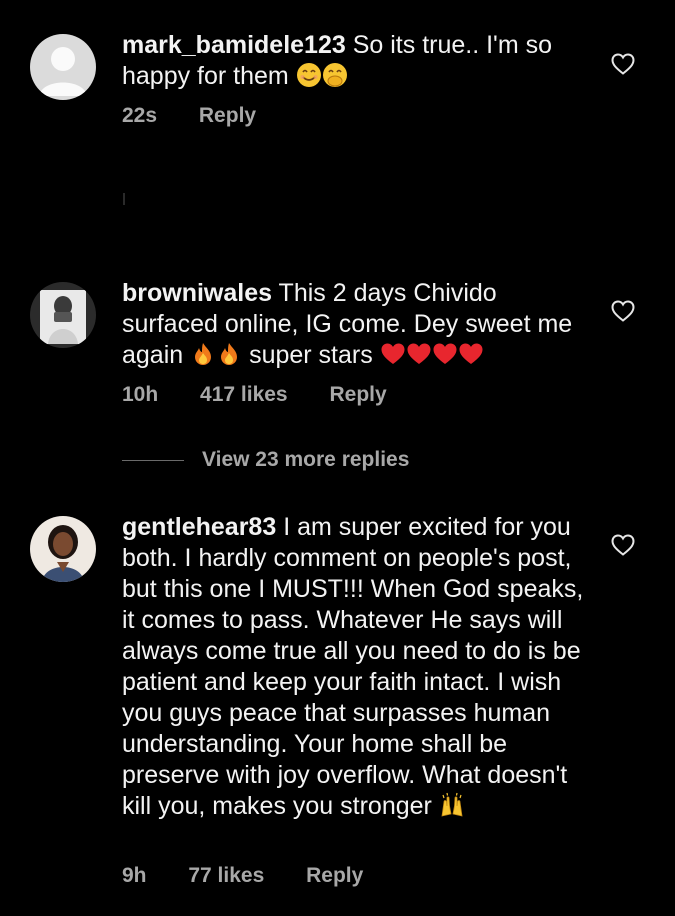 This screenshot has width=675, height=916. I want to click on comment-meta: 10h 417 likes Reply, so click(254, 395).